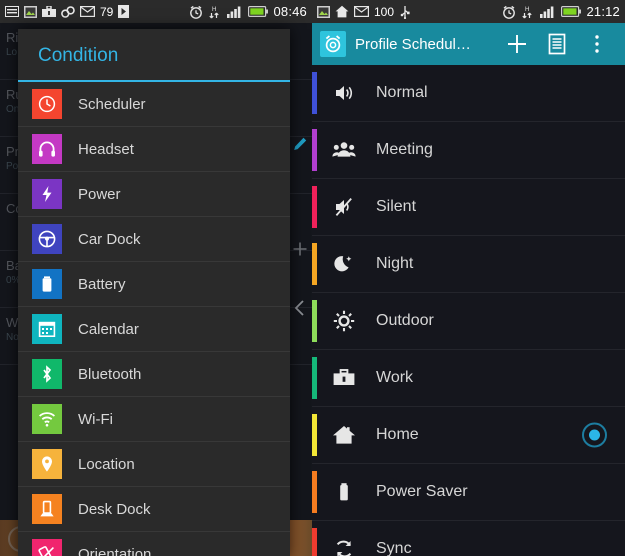 The width and height of the screenshot is (625, 556). What do you see at coordinates (384, 11) in the screenshot?
I see `right-unread-count: 100` at bounding box center [384, 11].